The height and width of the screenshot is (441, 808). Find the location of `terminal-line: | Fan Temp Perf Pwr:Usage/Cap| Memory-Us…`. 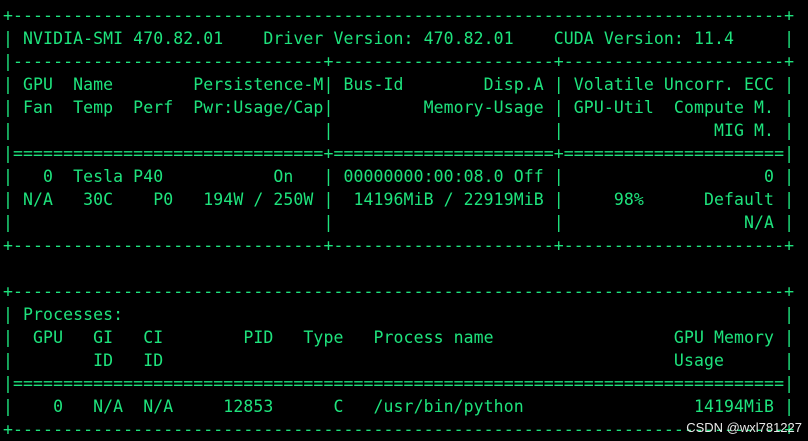

terminal-line: | Fan Temp Perf Pwr:Usage/Cap| Memory-Us… is located at coordinates (399, 107).